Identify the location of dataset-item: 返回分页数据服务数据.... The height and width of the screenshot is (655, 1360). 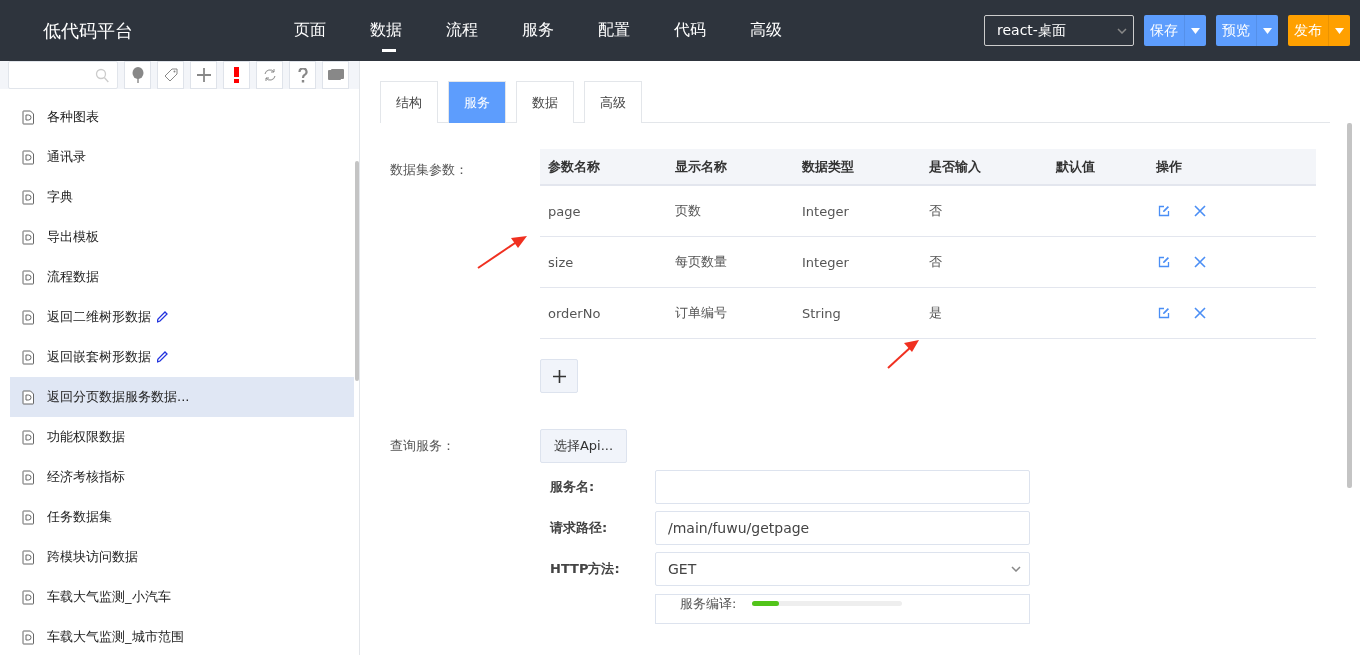
(182, 397).